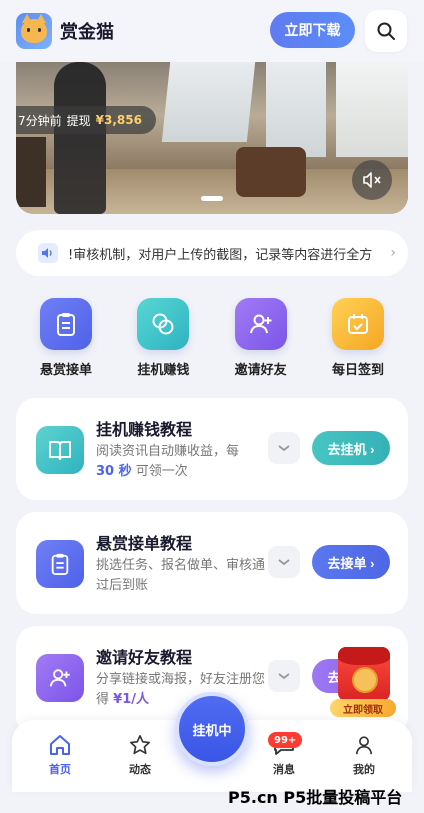 This screenshot has height=813, width=424. Describe the element at coordinates (60, 745) in the screenshot. I see `home-icon` at that location.